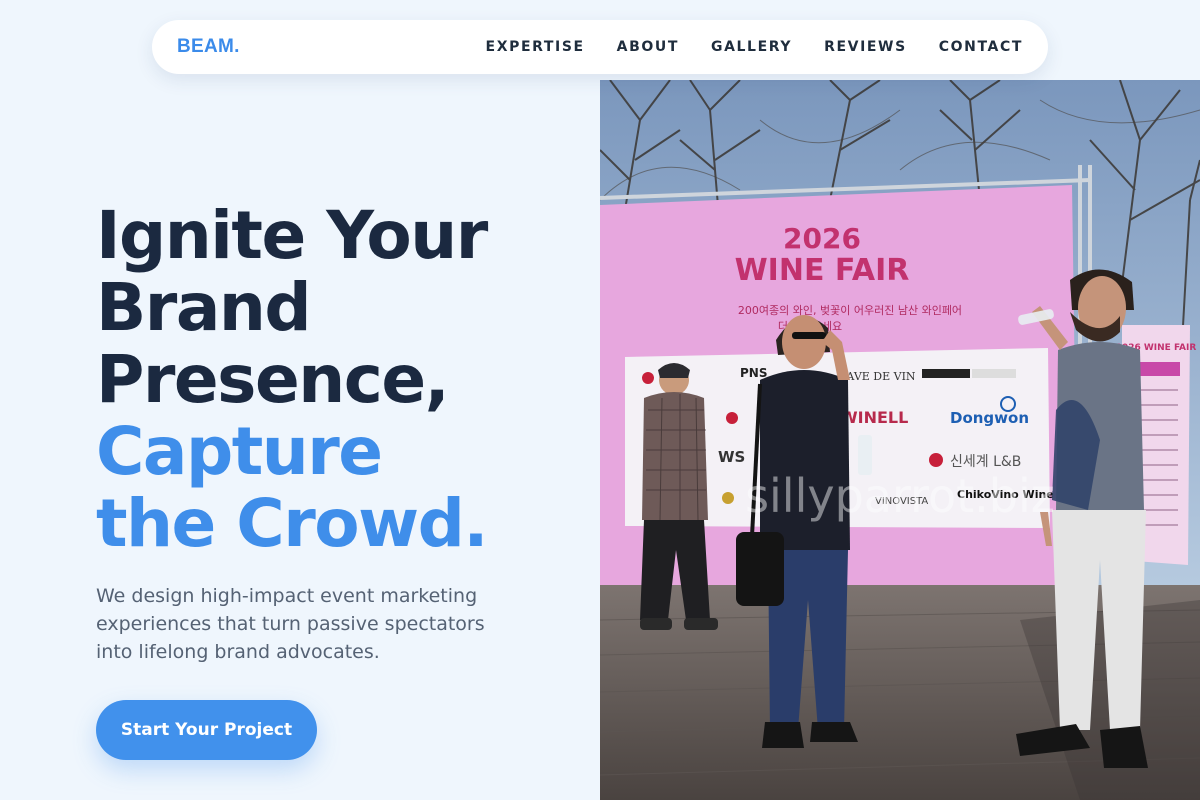  Describe the element at coordinates (753, 373) in the screenshot. I see `sponsor-logo: PNS` at that location.